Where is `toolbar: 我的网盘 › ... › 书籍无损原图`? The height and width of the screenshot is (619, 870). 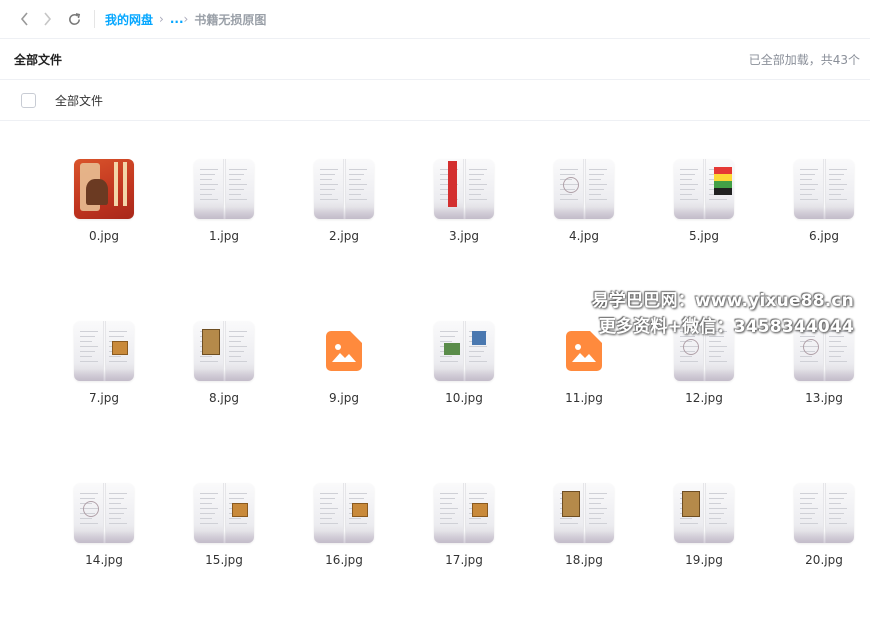 toolbar: 我的网盘 › ... › 书籍无损原图 is located at coordinates (435, 19).